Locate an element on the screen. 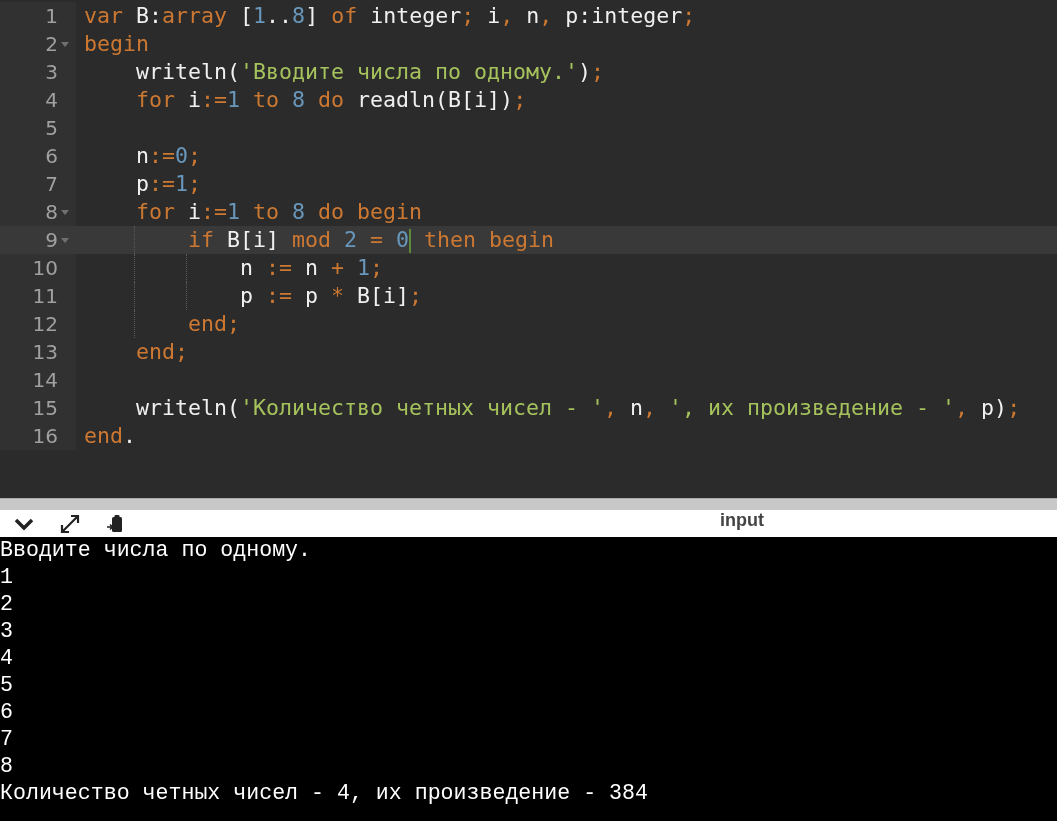  line-number: 8 is located at coordinates (51, 212).